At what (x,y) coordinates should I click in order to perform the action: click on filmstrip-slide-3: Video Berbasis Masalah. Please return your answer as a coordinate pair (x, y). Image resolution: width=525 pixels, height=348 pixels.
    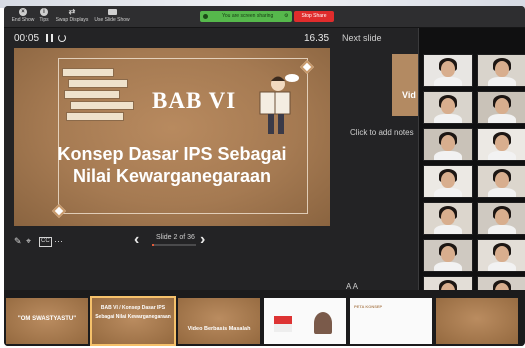
    Looking at the image, I should click on (219, 321).